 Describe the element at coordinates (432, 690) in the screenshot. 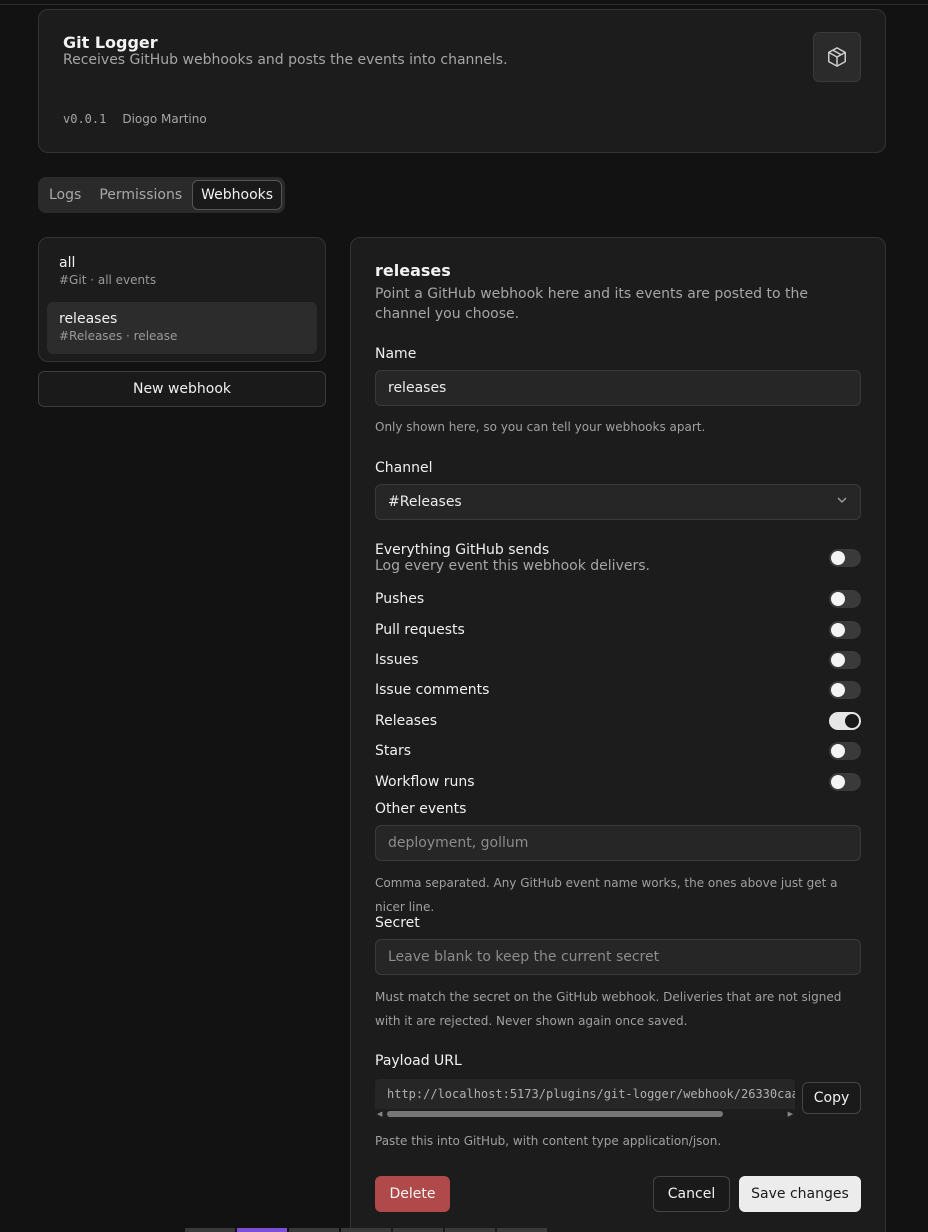

I see `event-label: Issue comments` at that location.